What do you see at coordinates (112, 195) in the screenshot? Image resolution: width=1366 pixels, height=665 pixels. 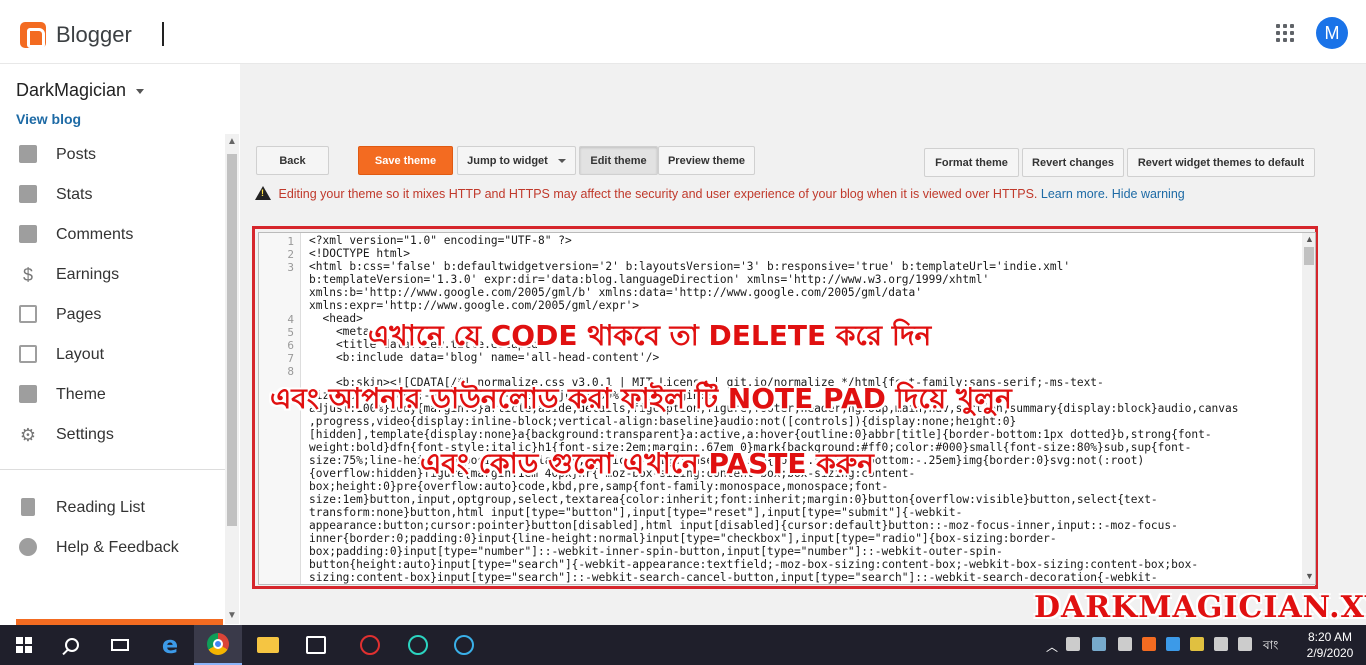 I see `sidebar-item-stats: Stats` at bounding box center [112, 195].